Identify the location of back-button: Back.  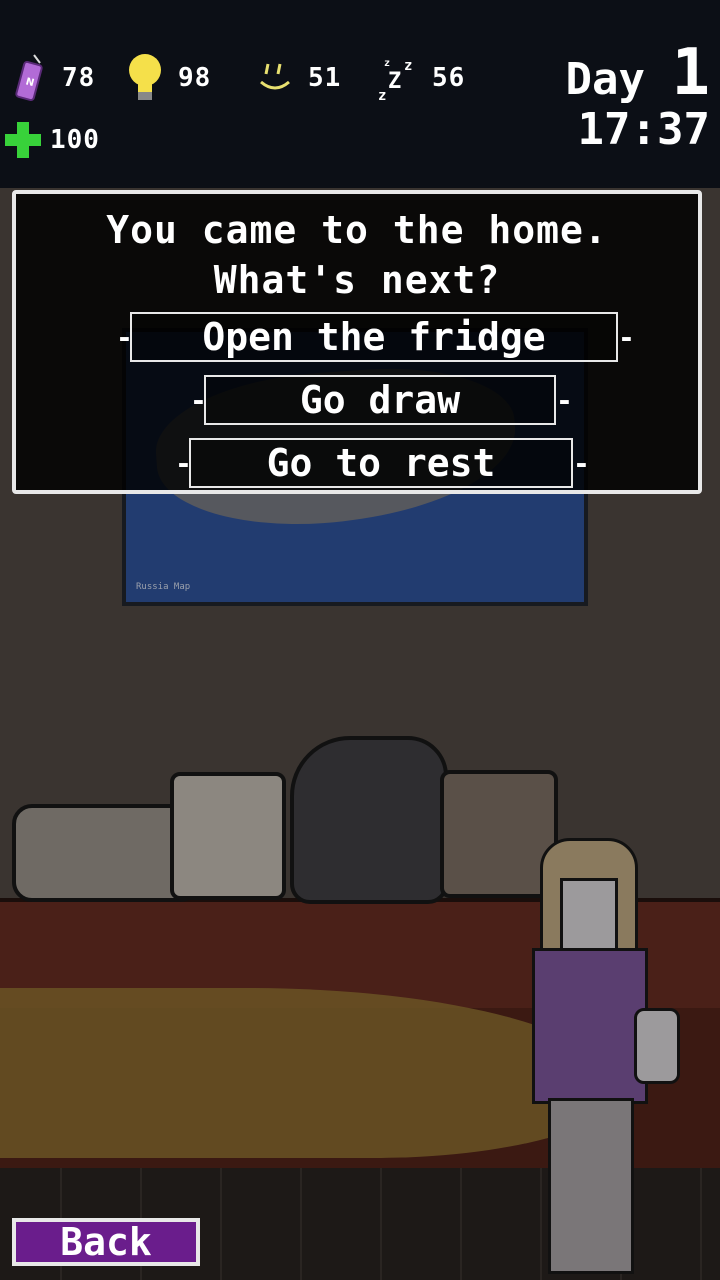
(106, 1242).